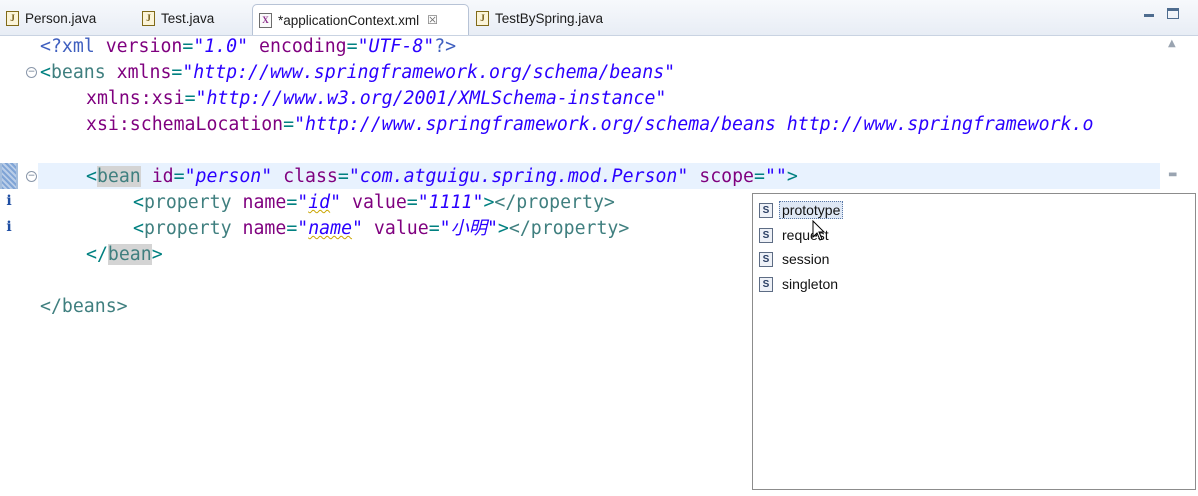 The width and height of the screenshot is (1198, 496). I want to click on attr-value: "1111", so click(450, 202).